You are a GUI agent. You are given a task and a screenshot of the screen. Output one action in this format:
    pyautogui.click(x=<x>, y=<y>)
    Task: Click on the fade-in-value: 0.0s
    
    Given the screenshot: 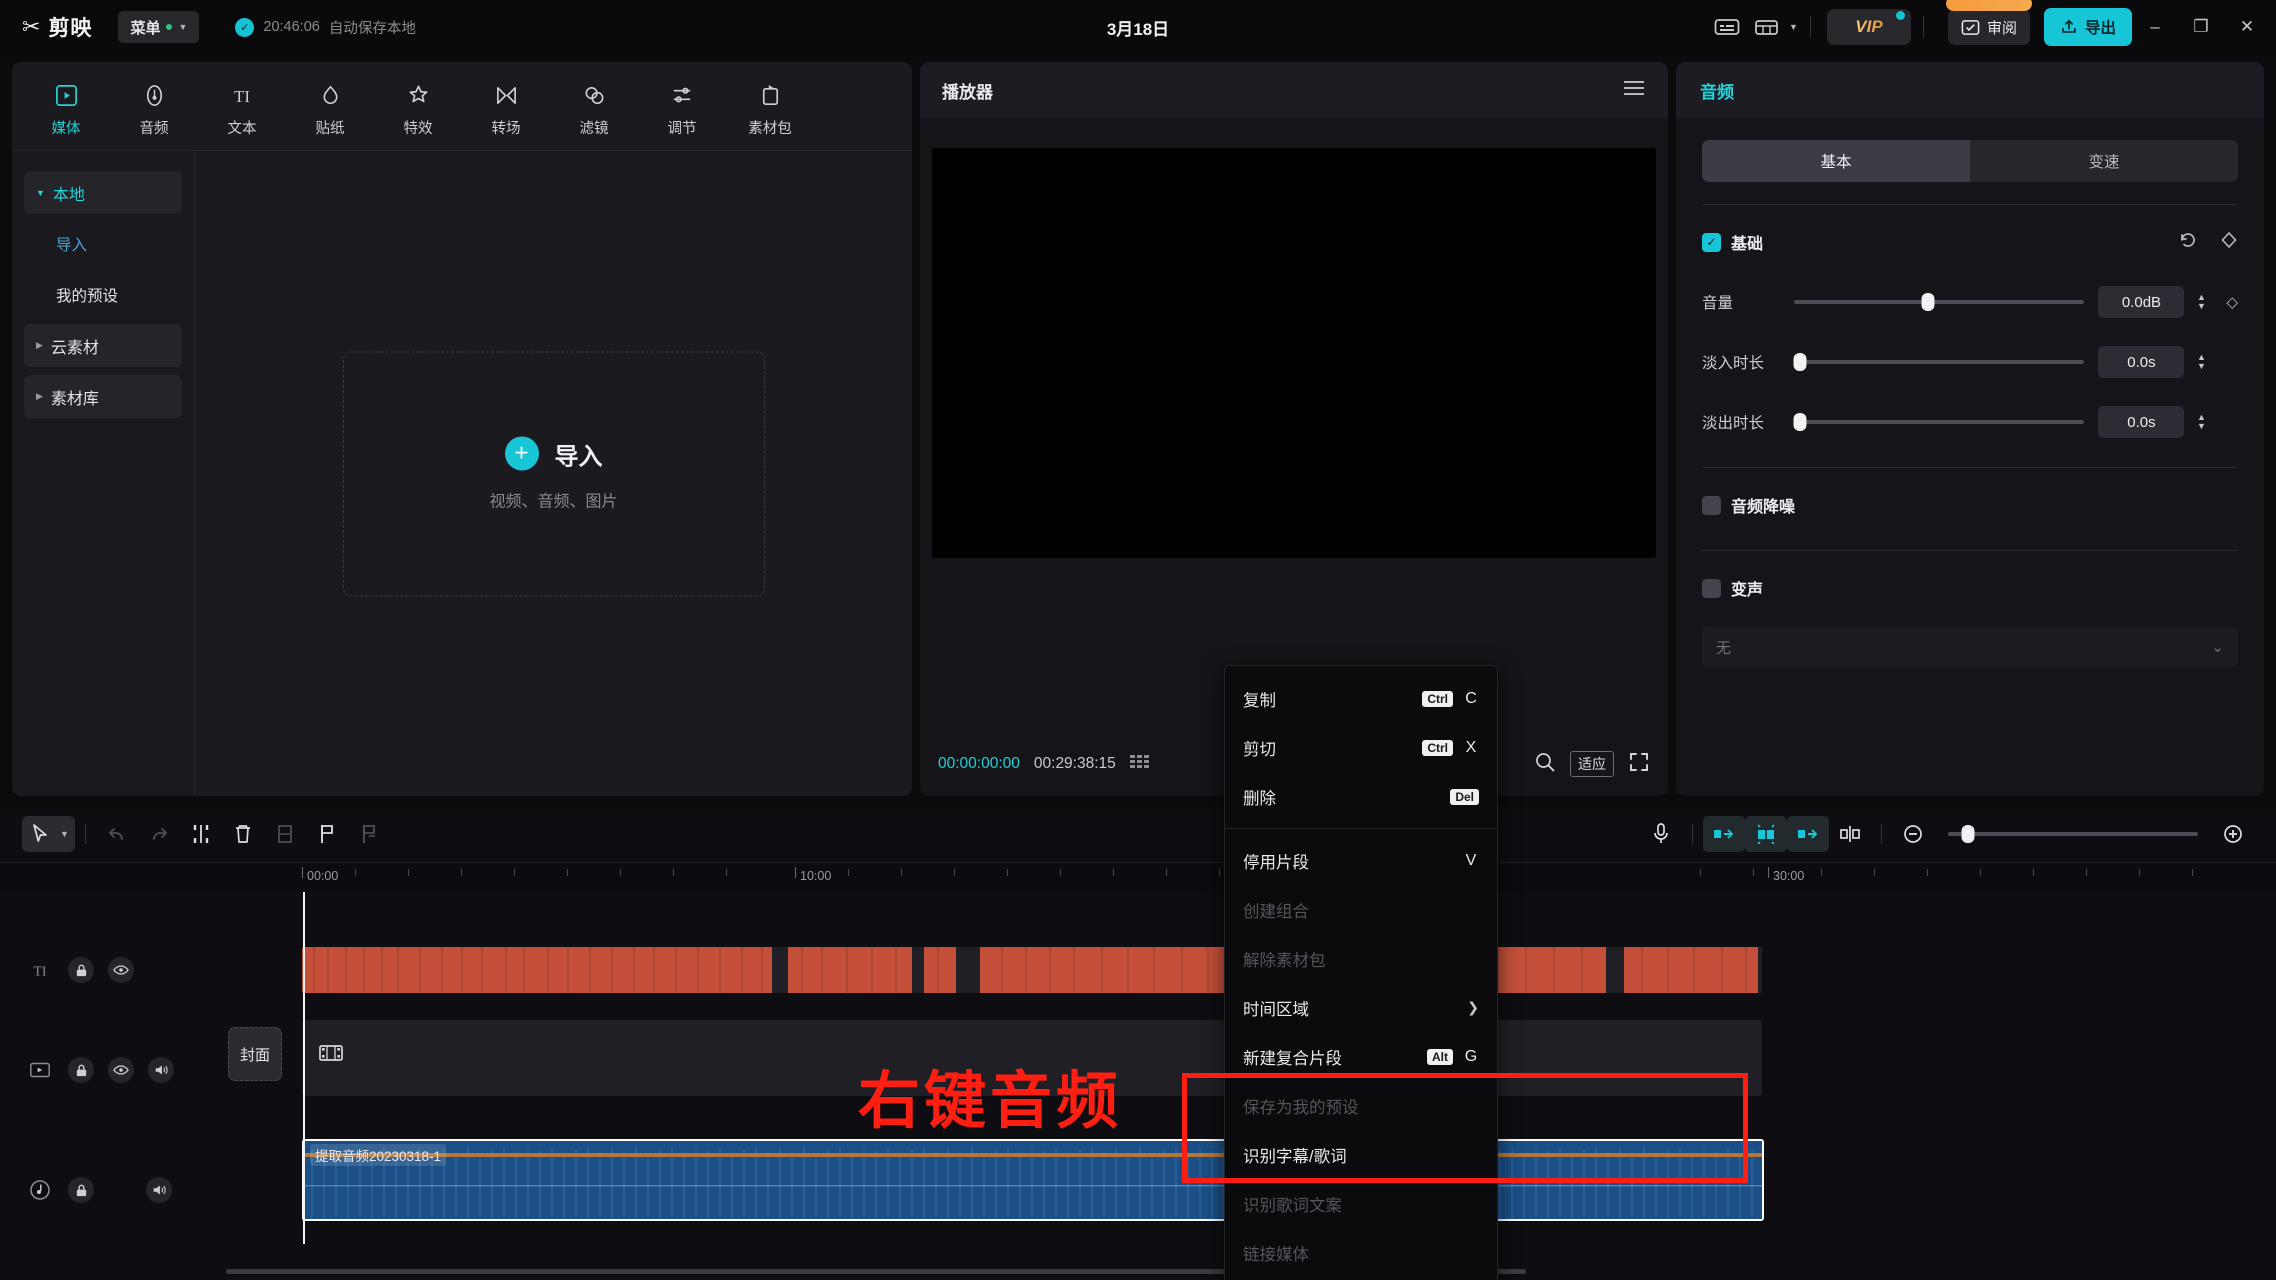 What is the action you would take?
    pyautogui.click(x=2141, y=362)
    